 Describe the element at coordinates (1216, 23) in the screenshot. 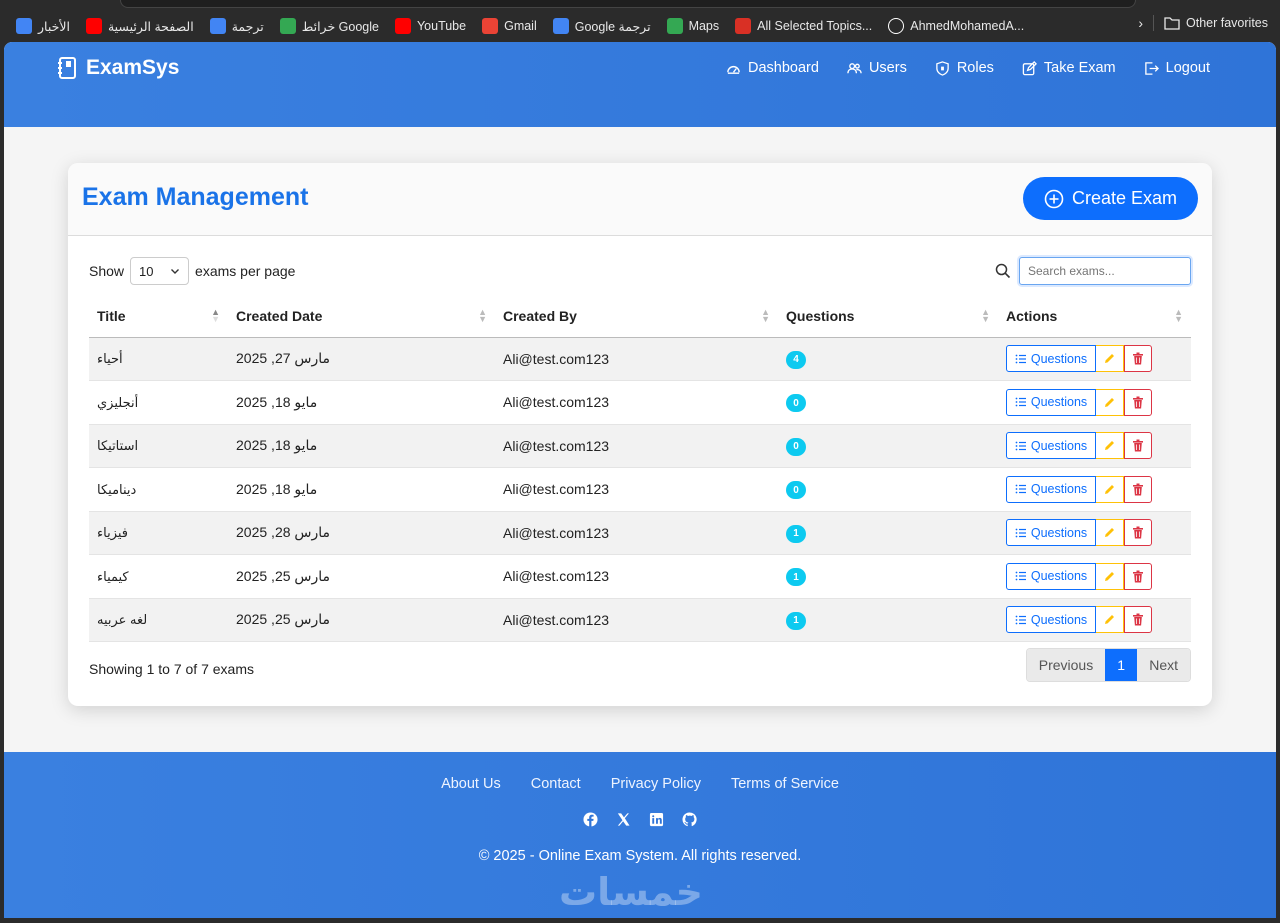

I see `other-favorites-button: Other favorites` at that location.